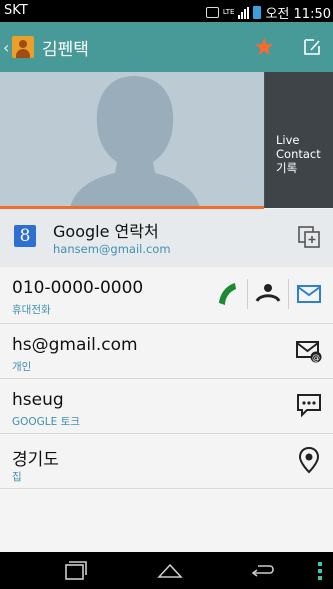 The width and height of the screenshot is (333, 589). Describe the element at coordinates (309, 237) in the screenshot. I see `link-contact-icon` at that location.